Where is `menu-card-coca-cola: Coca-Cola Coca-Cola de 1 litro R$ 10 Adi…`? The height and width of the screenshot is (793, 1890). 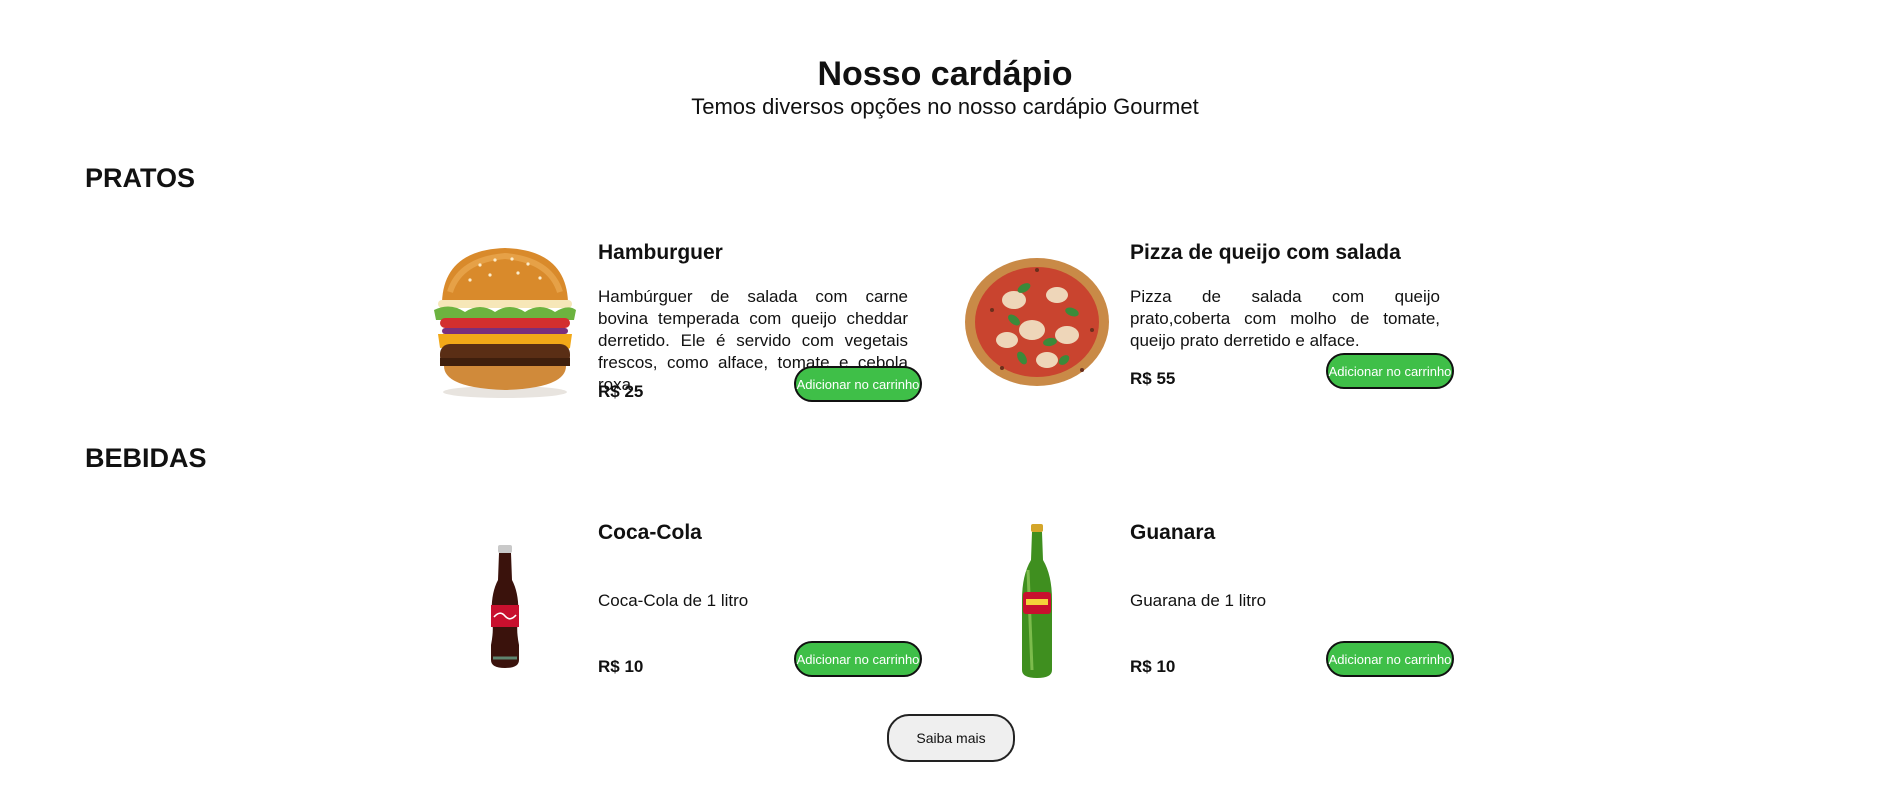
menu-card-coca-cola: Coca-Cola Coca-Cola de 1 litro R$ 10 Adi… is located at coordinates (685, 610).